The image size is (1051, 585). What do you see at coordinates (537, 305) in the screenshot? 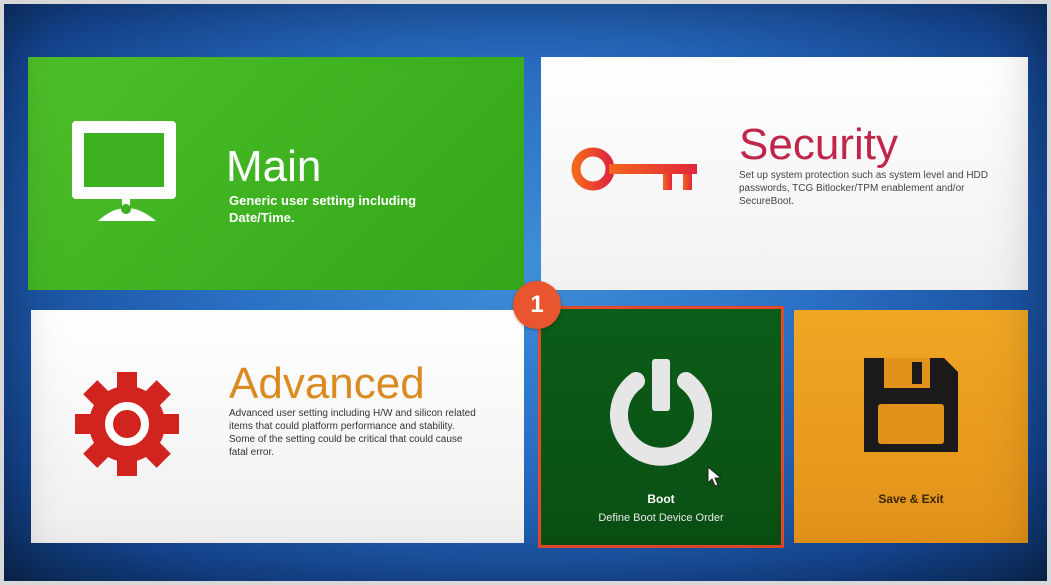
I see `step-number-badge: 1` at bounding box center [537, 305].